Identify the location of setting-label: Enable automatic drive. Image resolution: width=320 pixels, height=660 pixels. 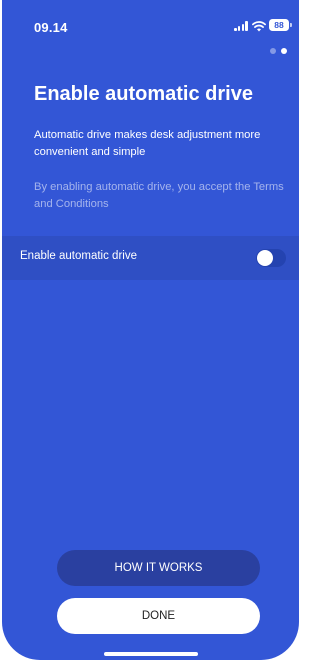
(78, 256).